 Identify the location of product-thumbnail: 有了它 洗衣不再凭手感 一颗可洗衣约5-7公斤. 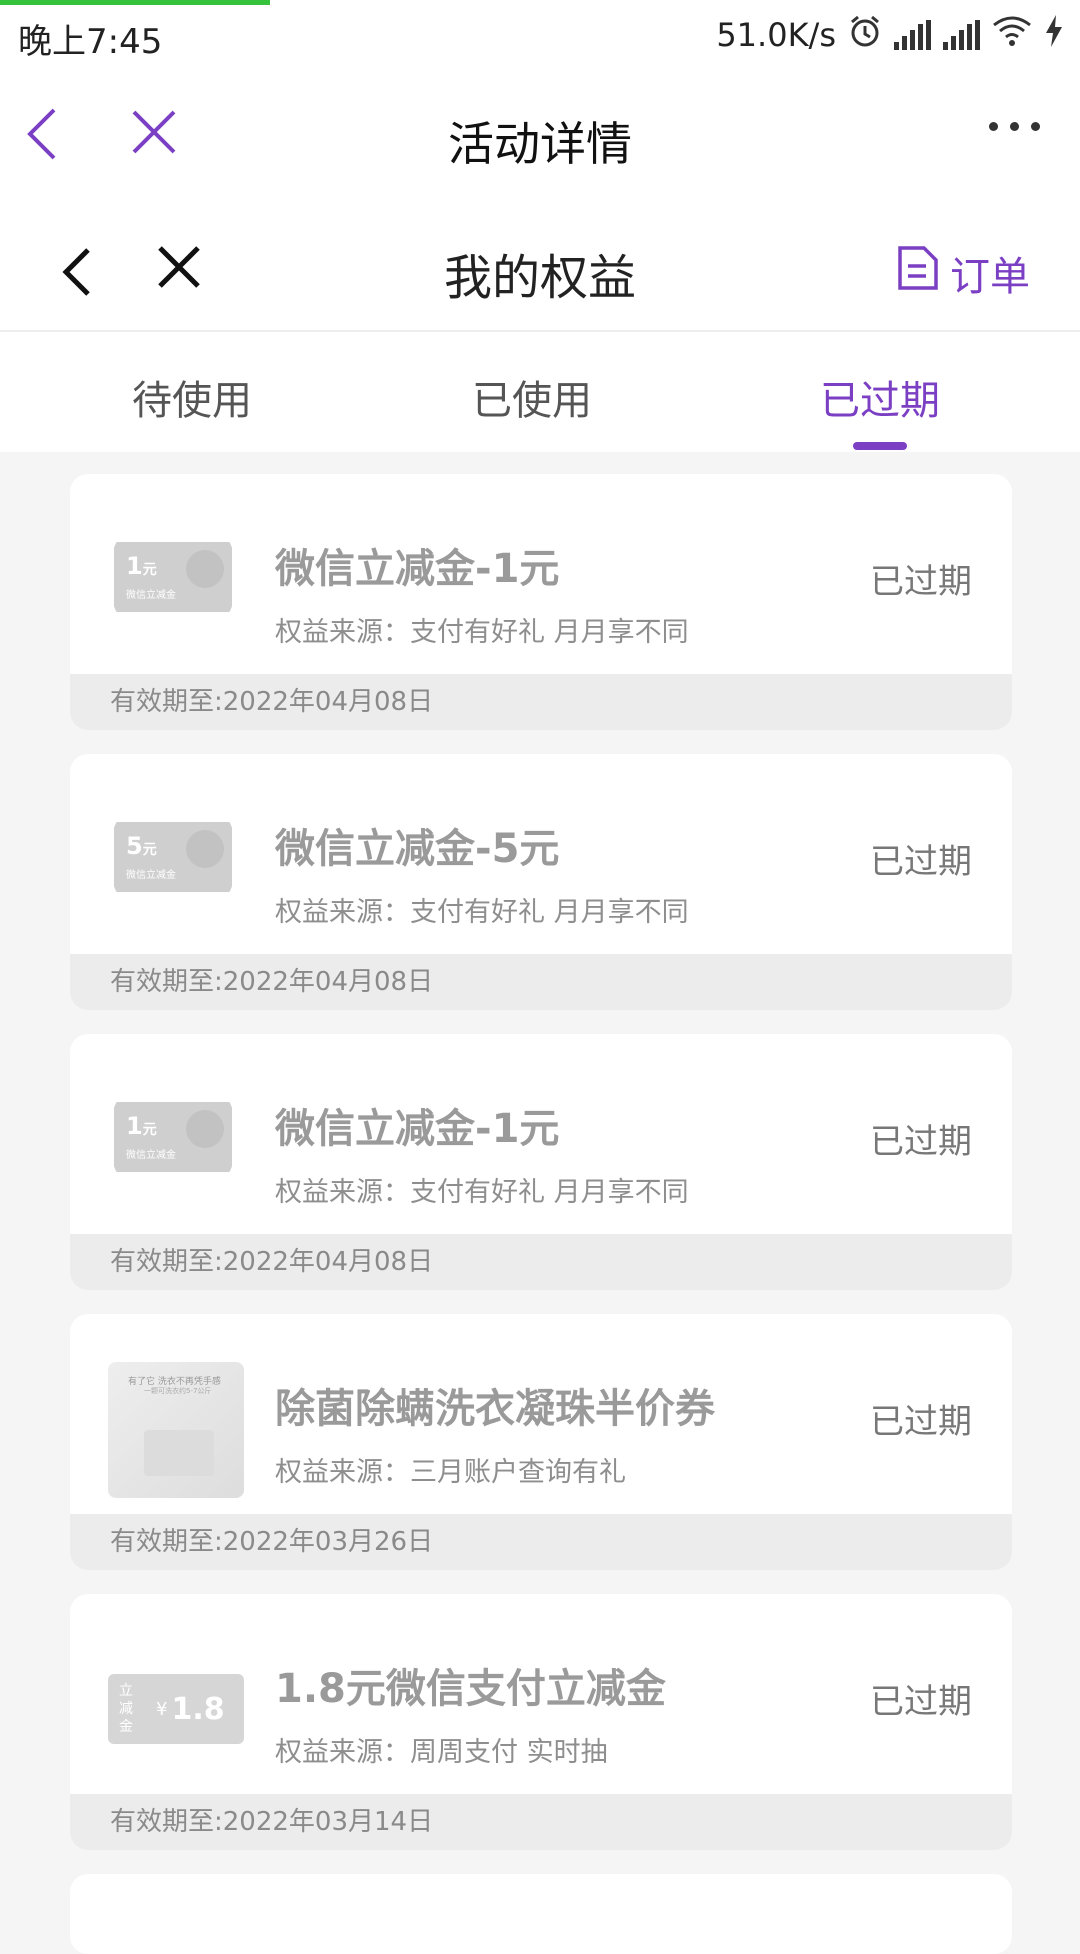
(176, 1430).